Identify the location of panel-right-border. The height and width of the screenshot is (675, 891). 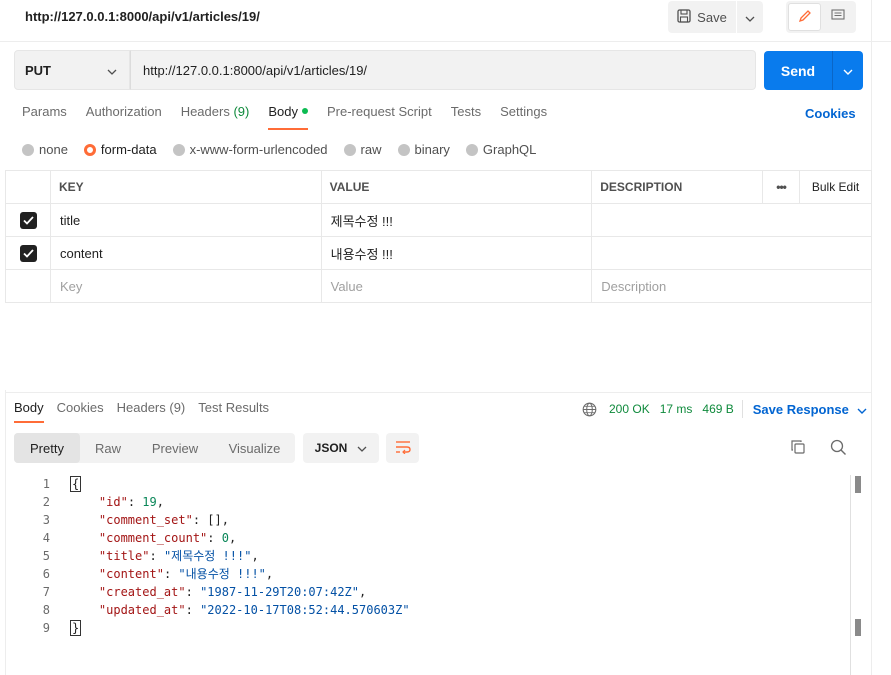
(871, 337).